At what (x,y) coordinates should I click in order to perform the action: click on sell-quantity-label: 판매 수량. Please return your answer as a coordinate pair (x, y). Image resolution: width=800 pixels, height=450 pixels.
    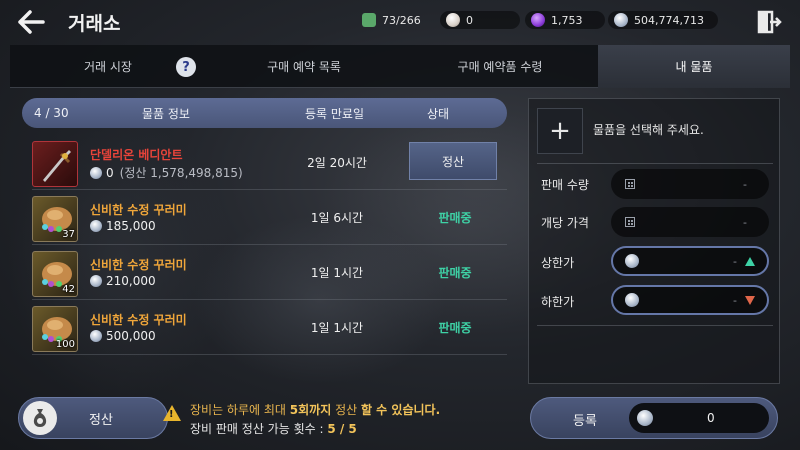
    Looking at the image, I should click on (565, 185).